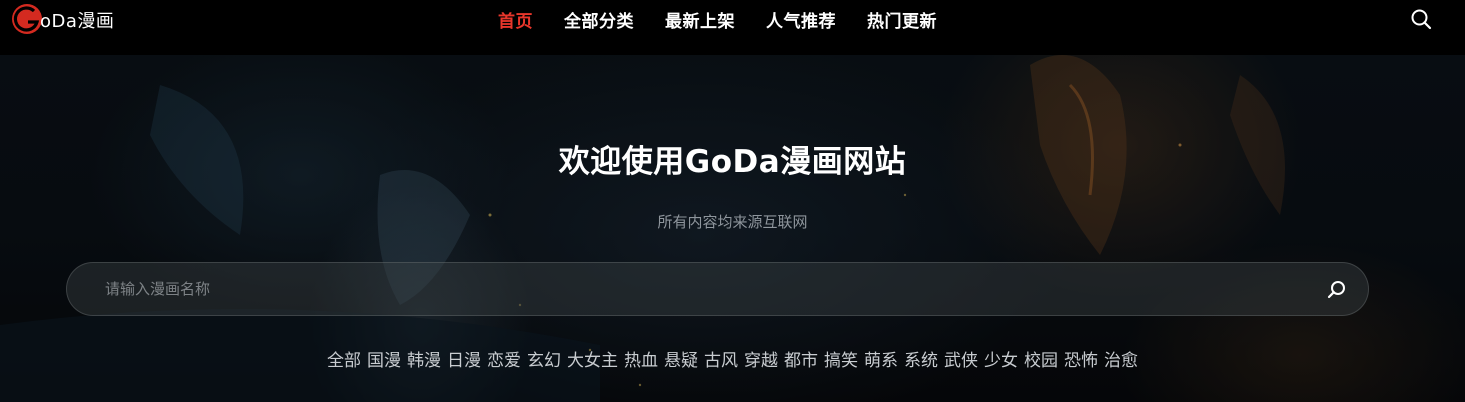 The image size is (1465, 402). Describe the element at coordinates (544, 358) in the screenshot. I see `tag-fantasy: 玄幻` at that location.